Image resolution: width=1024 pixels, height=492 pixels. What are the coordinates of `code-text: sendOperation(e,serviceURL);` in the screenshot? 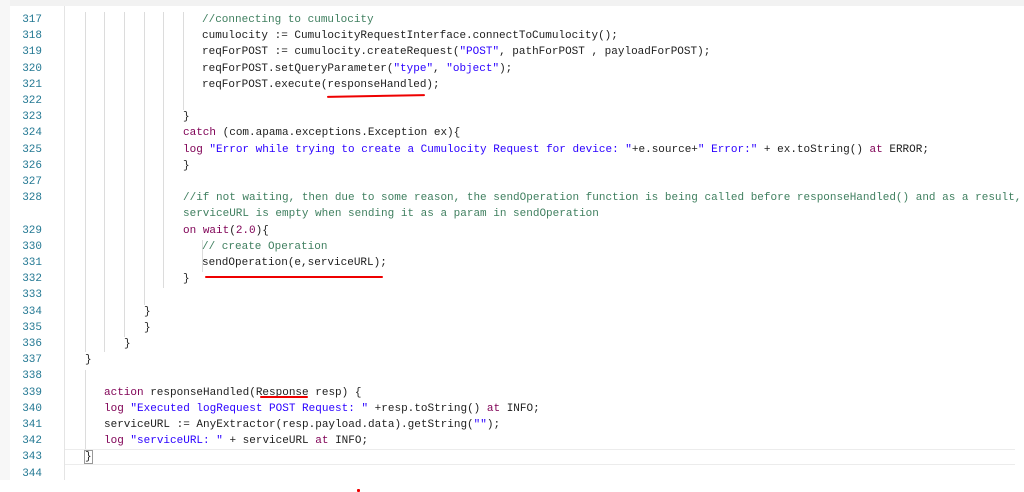 It's located at (294, 263).